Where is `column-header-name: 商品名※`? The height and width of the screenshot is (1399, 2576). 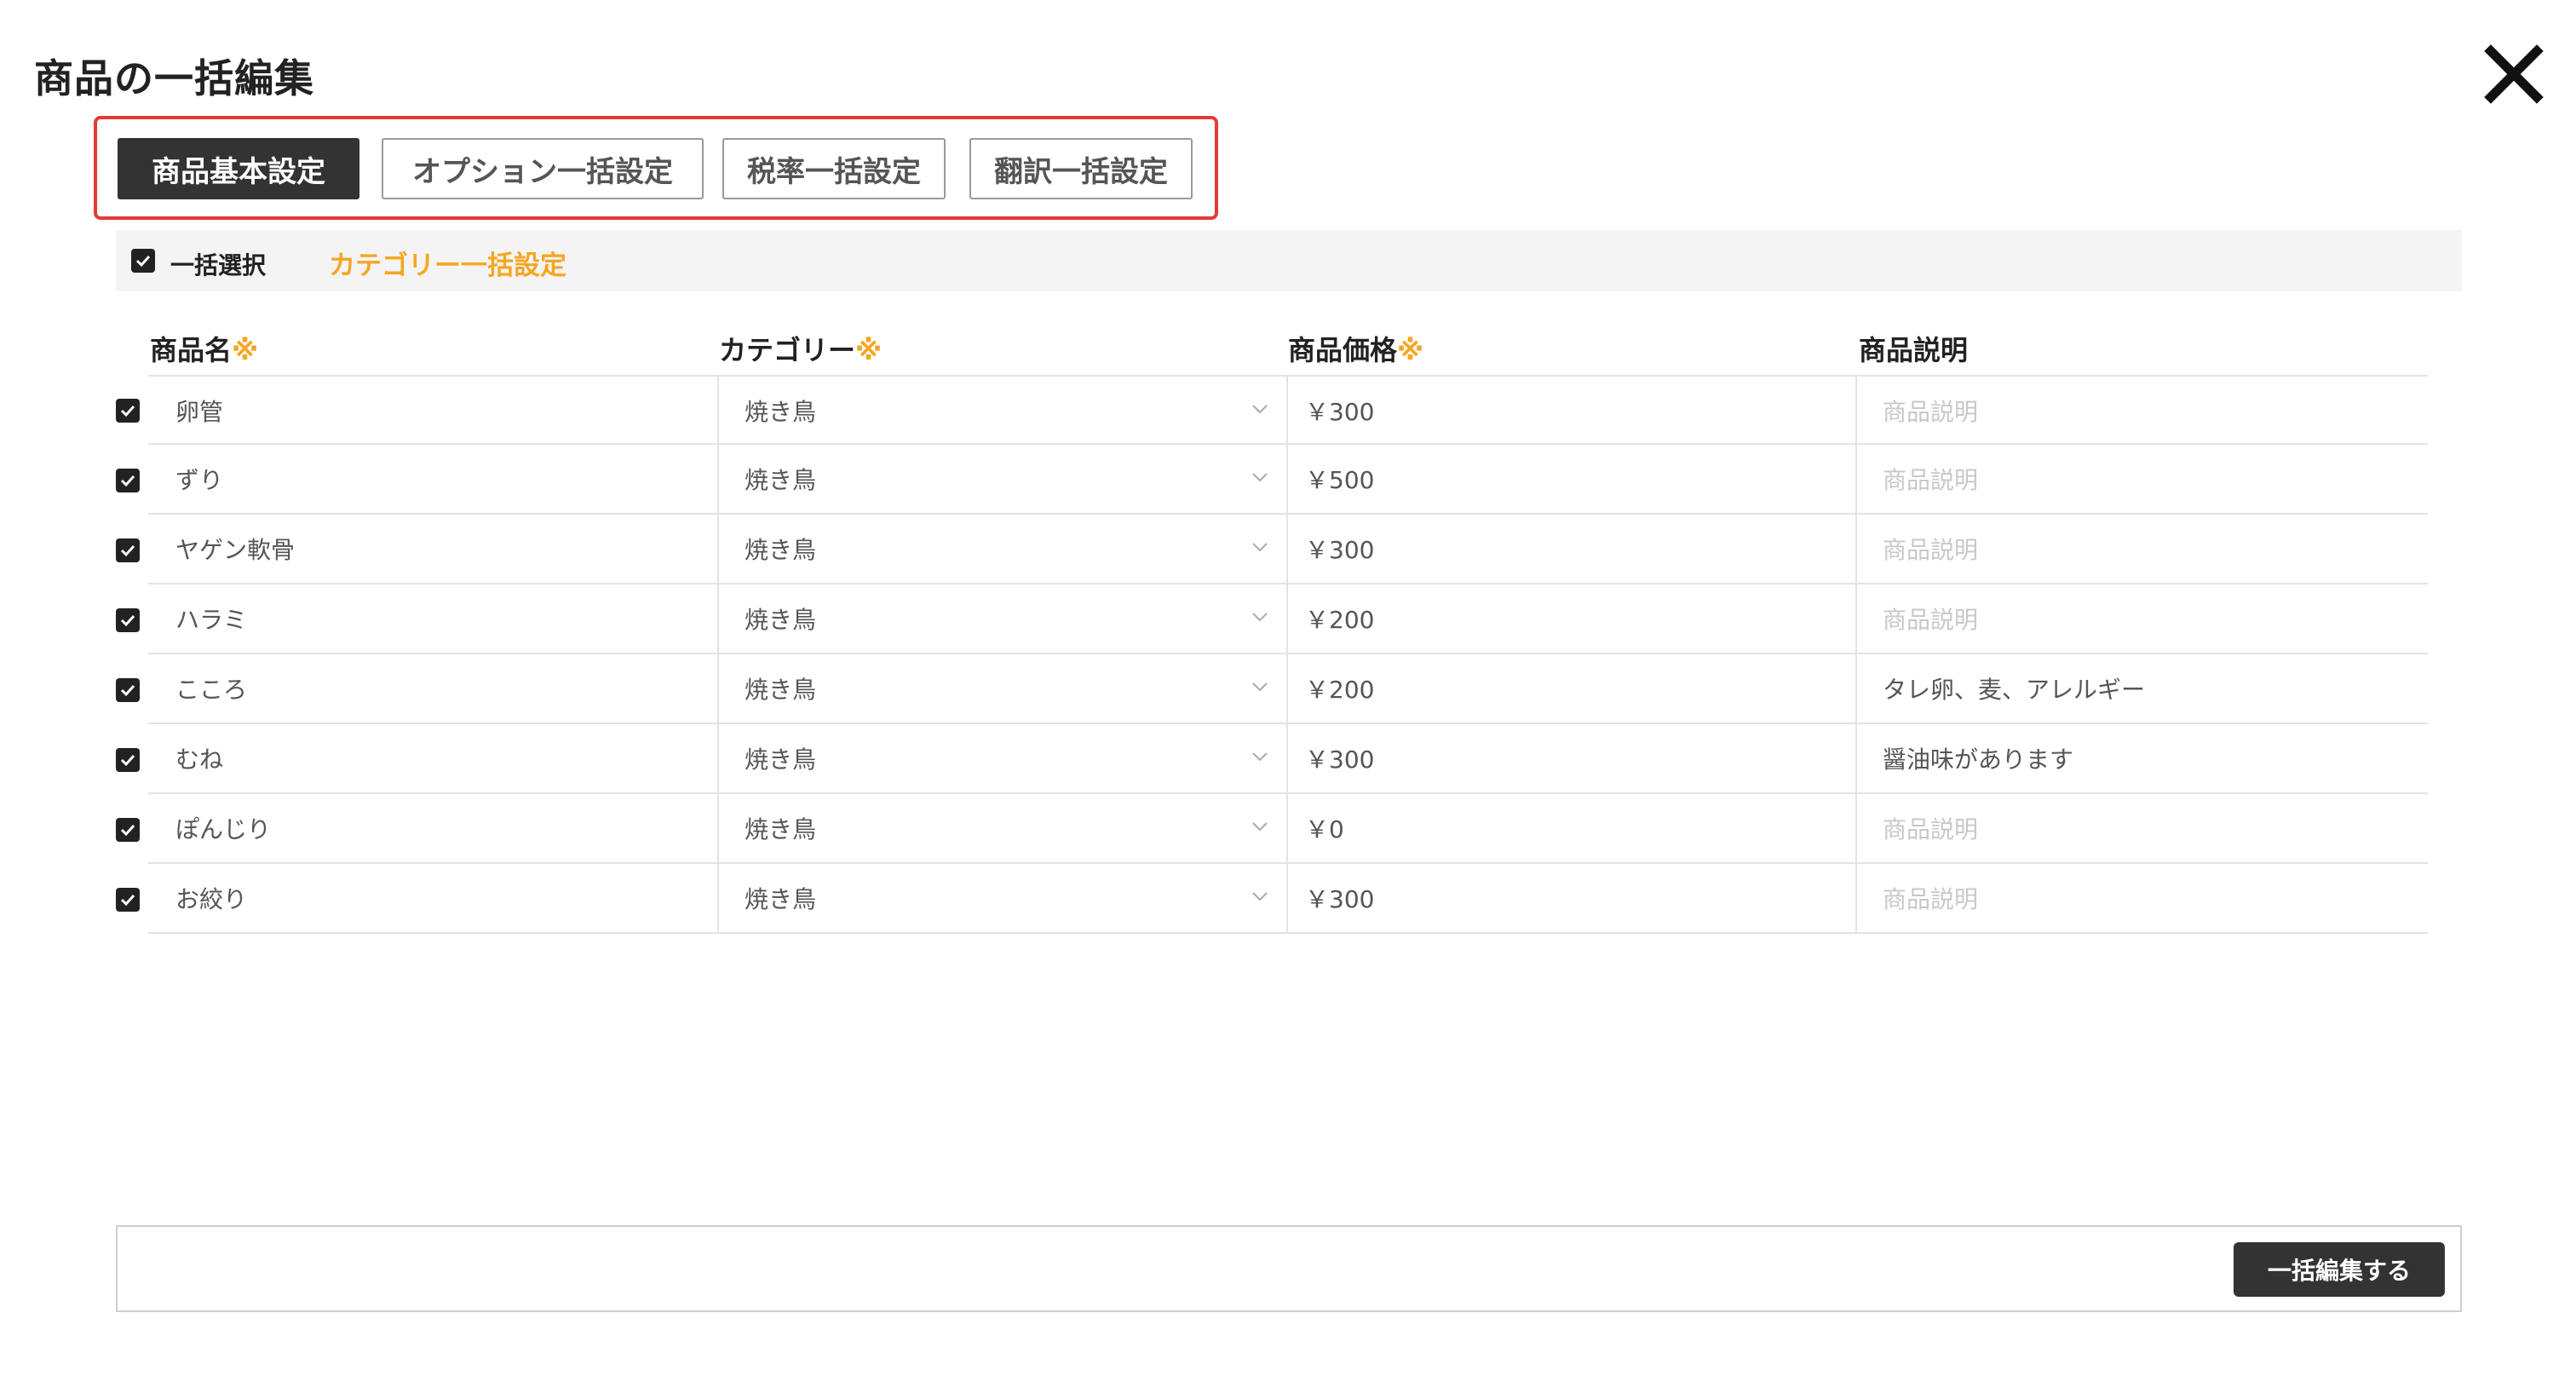 column-header-name: 商品名※ is located at coordinates (204, 348).